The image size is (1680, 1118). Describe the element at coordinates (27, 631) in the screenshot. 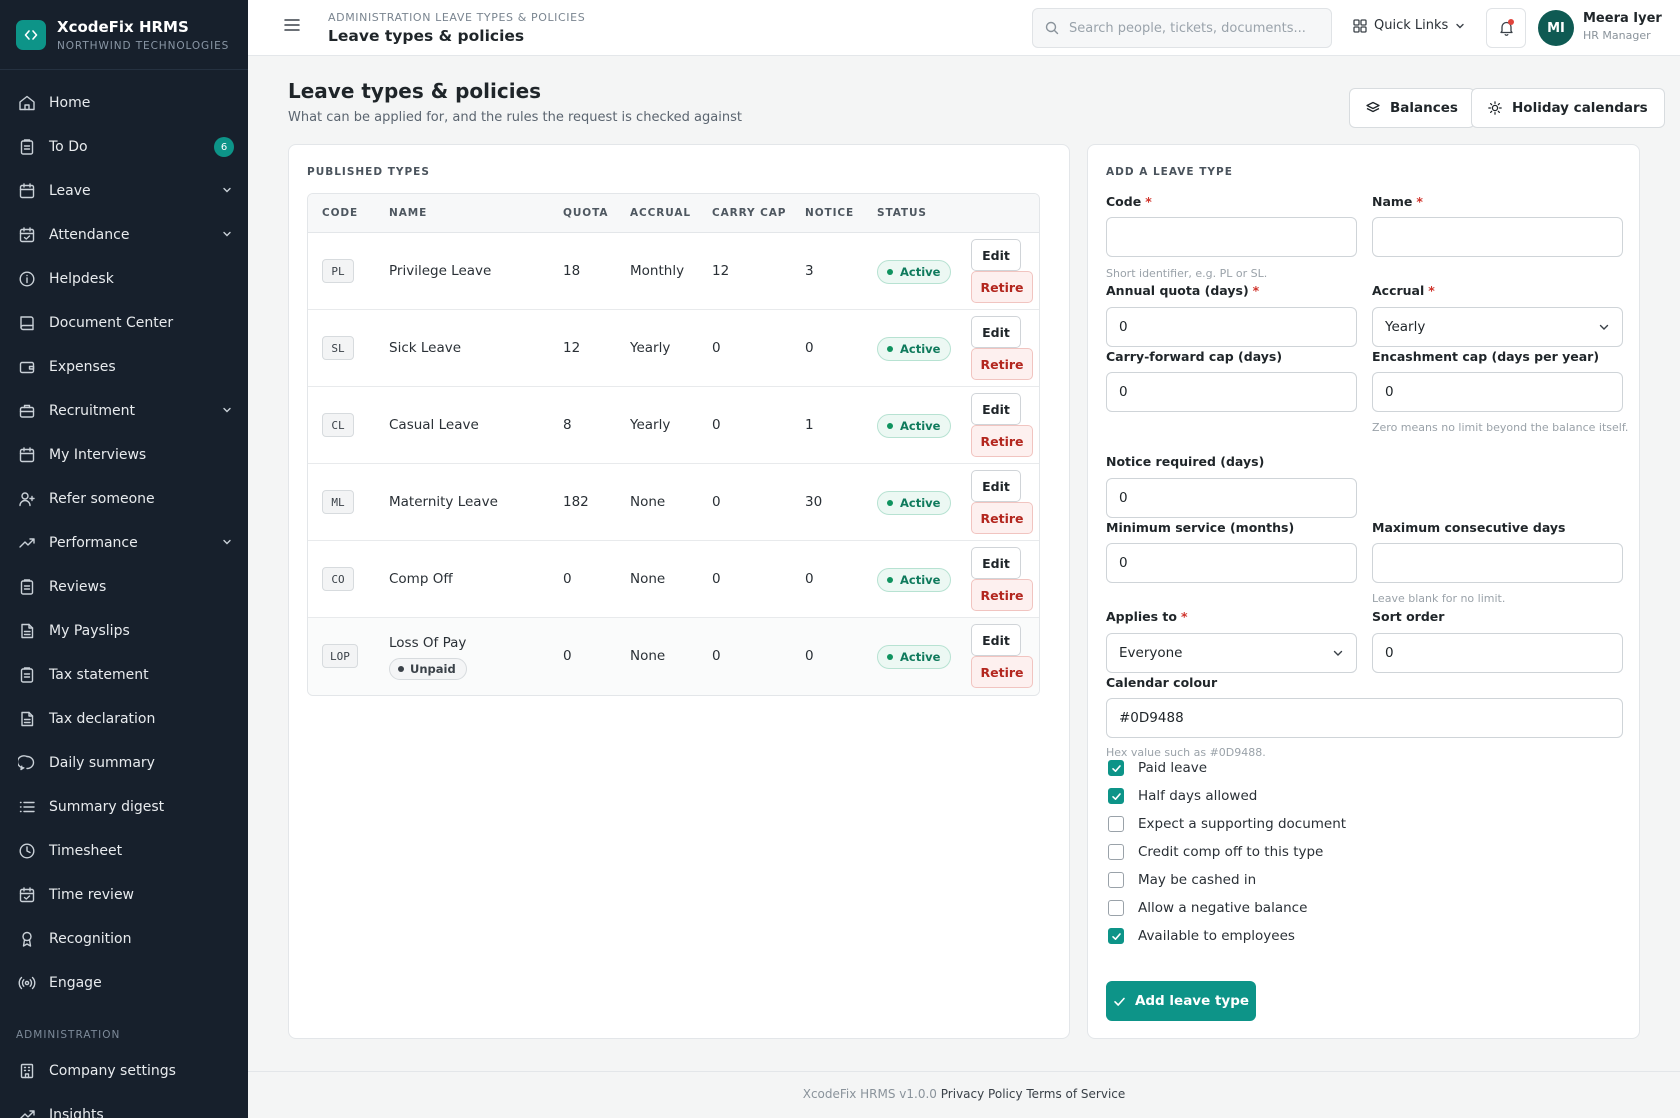

I see `file-icon` at that location.